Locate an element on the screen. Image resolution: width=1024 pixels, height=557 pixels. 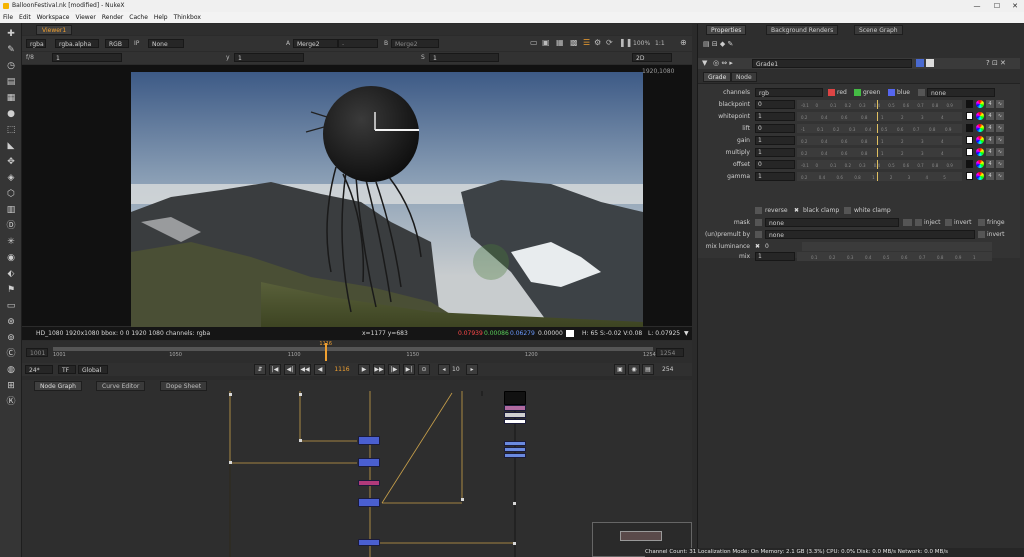
multiply-color-swatch is located at coordinates (969, 152).